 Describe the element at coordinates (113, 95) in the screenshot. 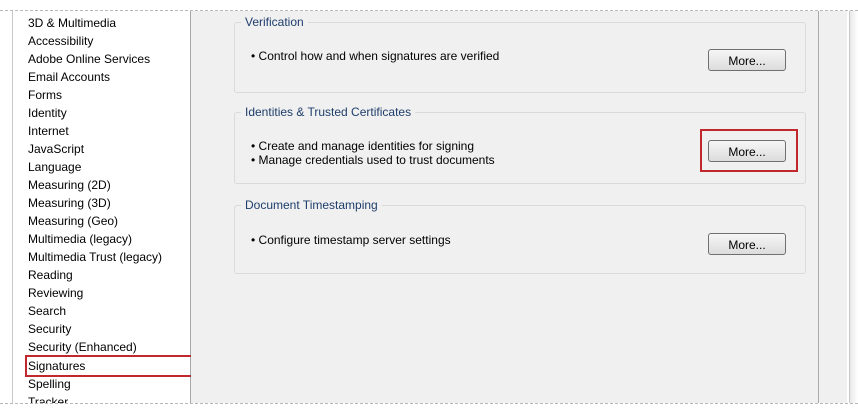

I see `sidebar-item-forms: Forms` at that location.